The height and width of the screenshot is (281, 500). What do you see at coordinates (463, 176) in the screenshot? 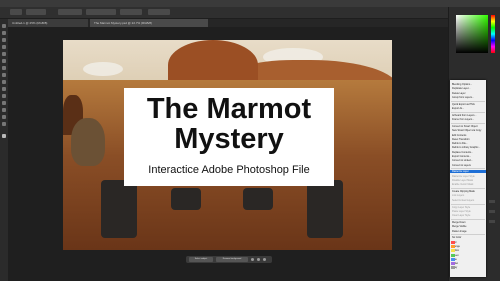
I see `menu-item: Rasterize Layer Style` at bounding box center [463, 176].